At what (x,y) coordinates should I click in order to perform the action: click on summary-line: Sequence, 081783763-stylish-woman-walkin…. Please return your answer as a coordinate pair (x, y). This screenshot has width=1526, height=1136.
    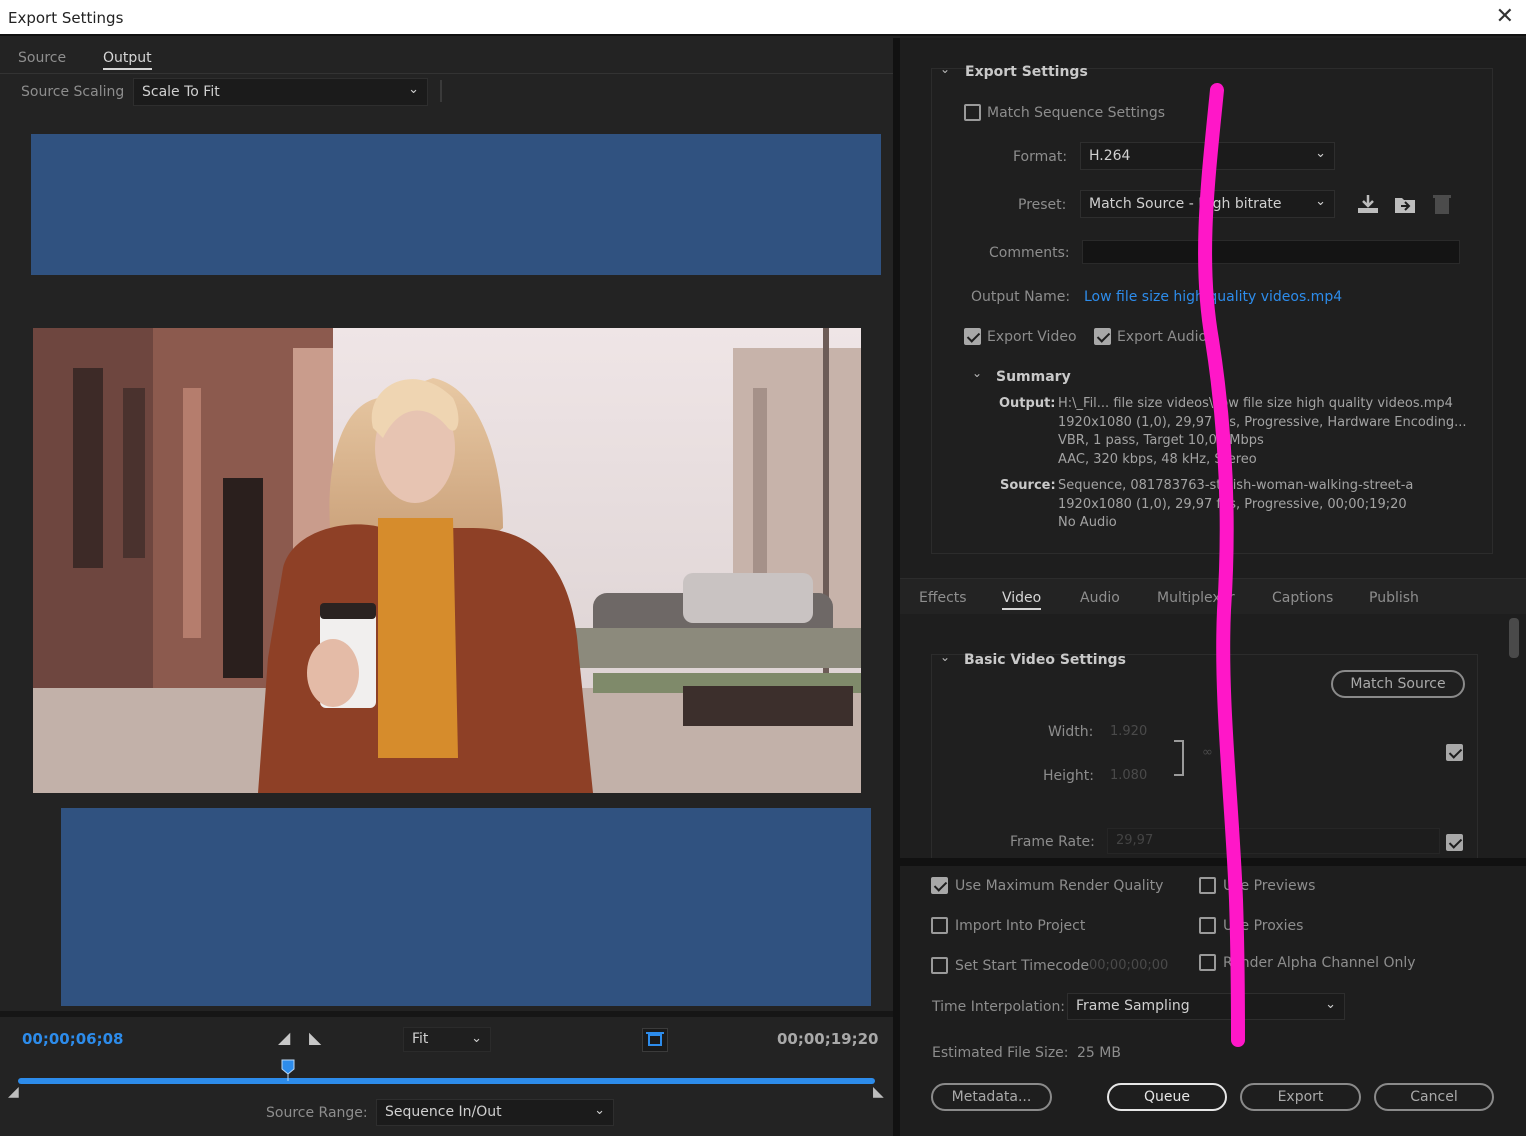
    Looking at the image, I should click on (1236, 485).